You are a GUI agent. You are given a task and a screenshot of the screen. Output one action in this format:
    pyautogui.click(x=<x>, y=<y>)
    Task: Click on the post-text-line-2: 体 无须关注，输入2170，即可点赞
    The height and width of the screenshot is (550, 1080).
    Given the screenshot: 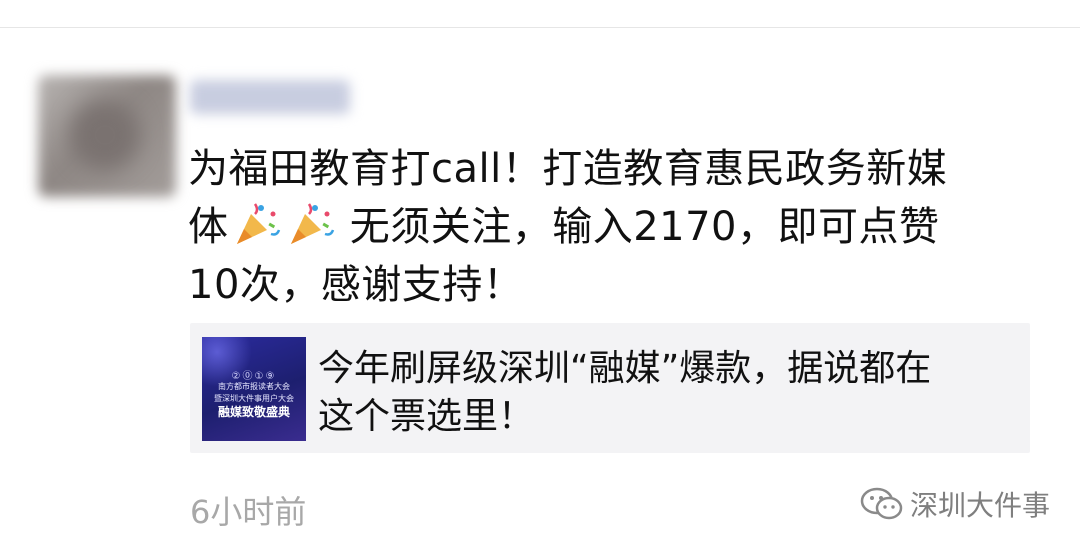 What is the action you would take?
    pyautogui.click(x=618, y=227)
    